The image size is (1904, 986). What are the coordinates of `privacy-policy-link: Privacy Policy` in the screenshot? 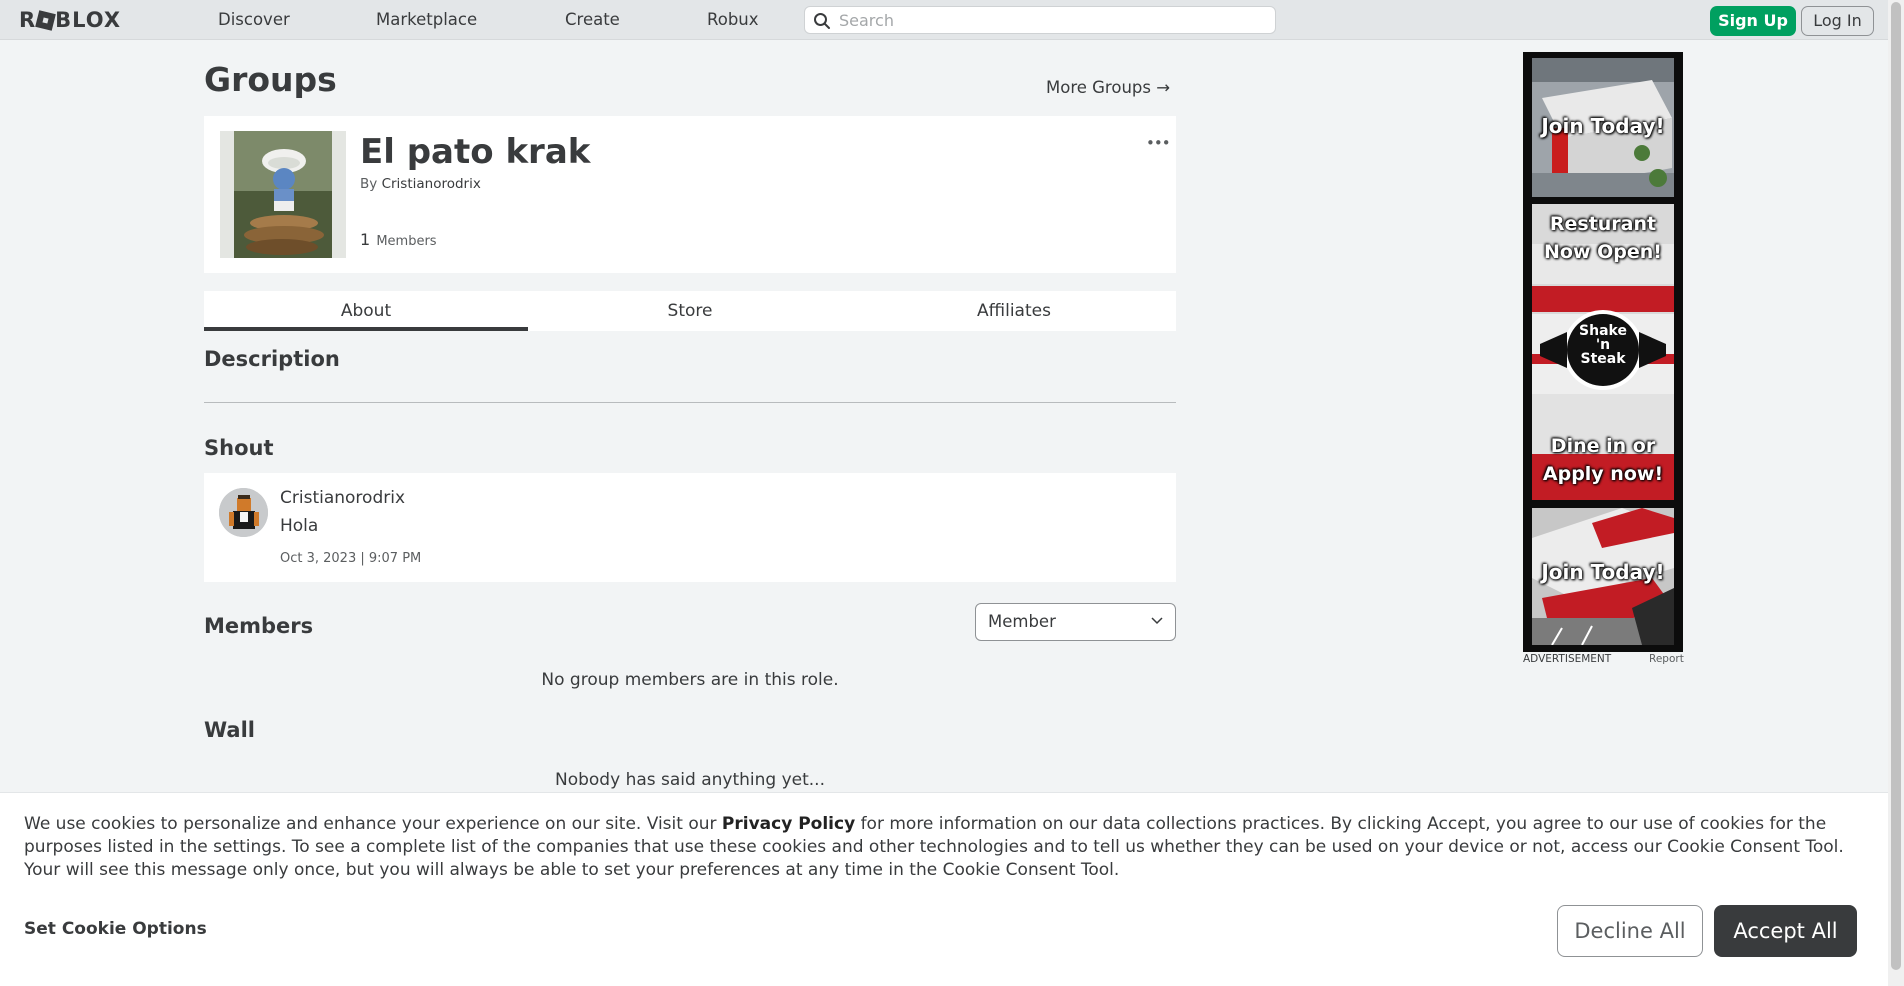 It's located at (788, 824).